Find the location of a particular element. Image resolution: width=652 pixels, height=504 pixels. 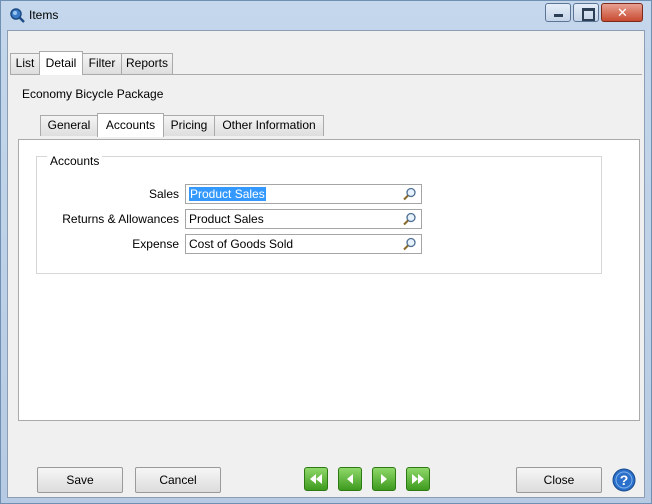

last-record-icon is located at coordinates (418, 479).